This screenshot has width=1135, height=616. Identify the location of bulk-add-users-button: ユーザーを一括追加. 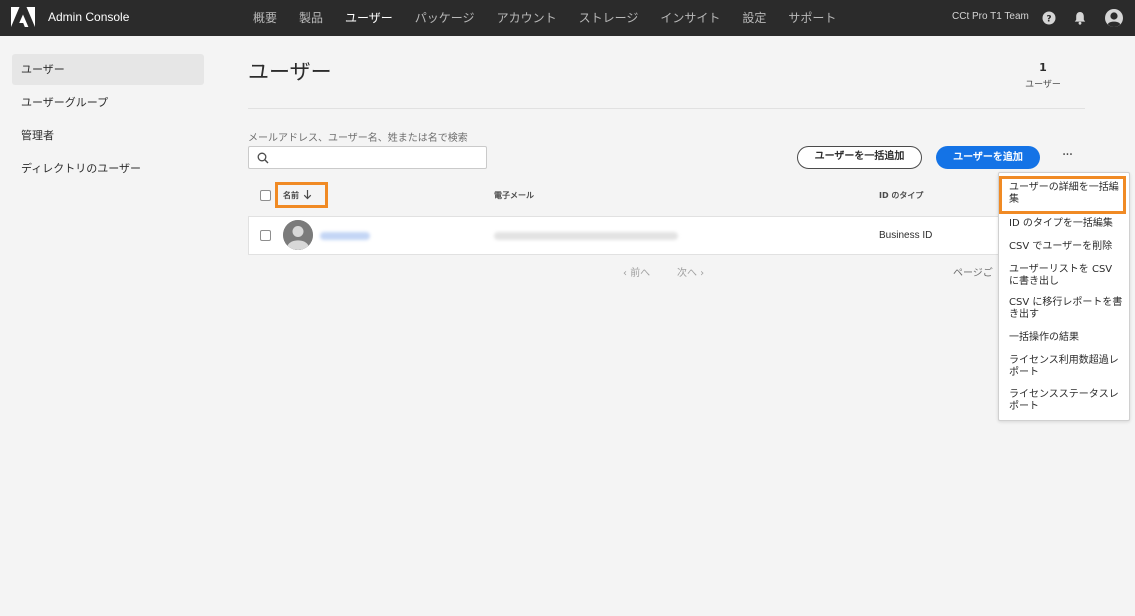
(859, 157).